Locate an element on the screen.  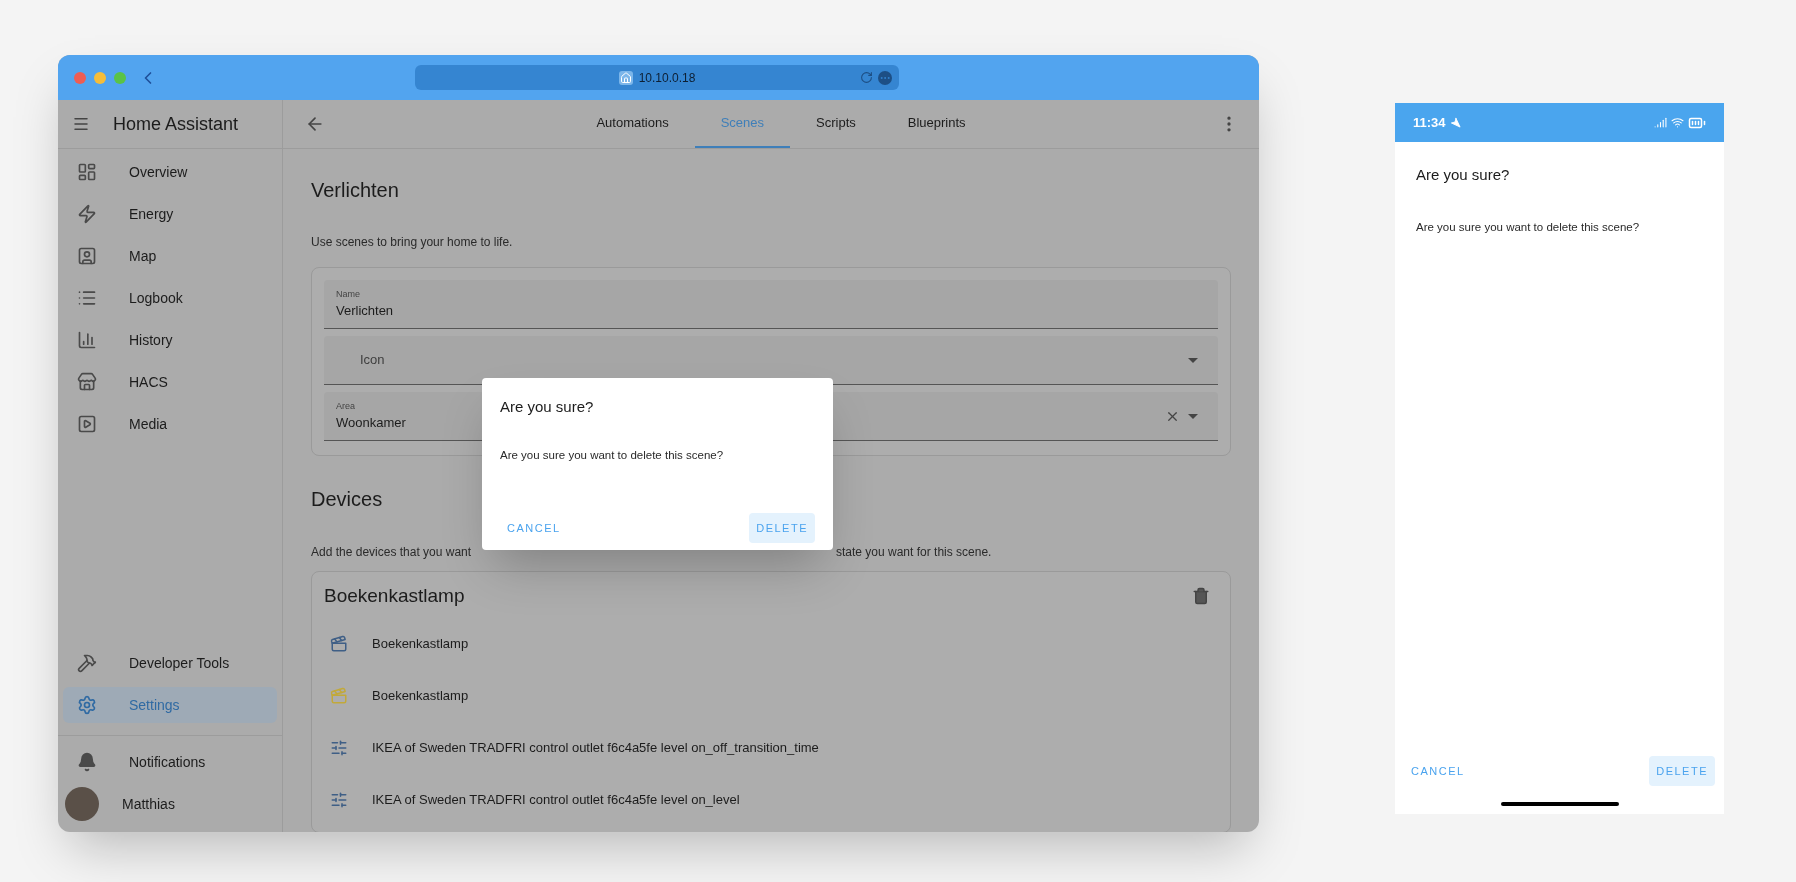
scene-description: Use scenes to bring your home to life. is located at coordinates (412, 242).